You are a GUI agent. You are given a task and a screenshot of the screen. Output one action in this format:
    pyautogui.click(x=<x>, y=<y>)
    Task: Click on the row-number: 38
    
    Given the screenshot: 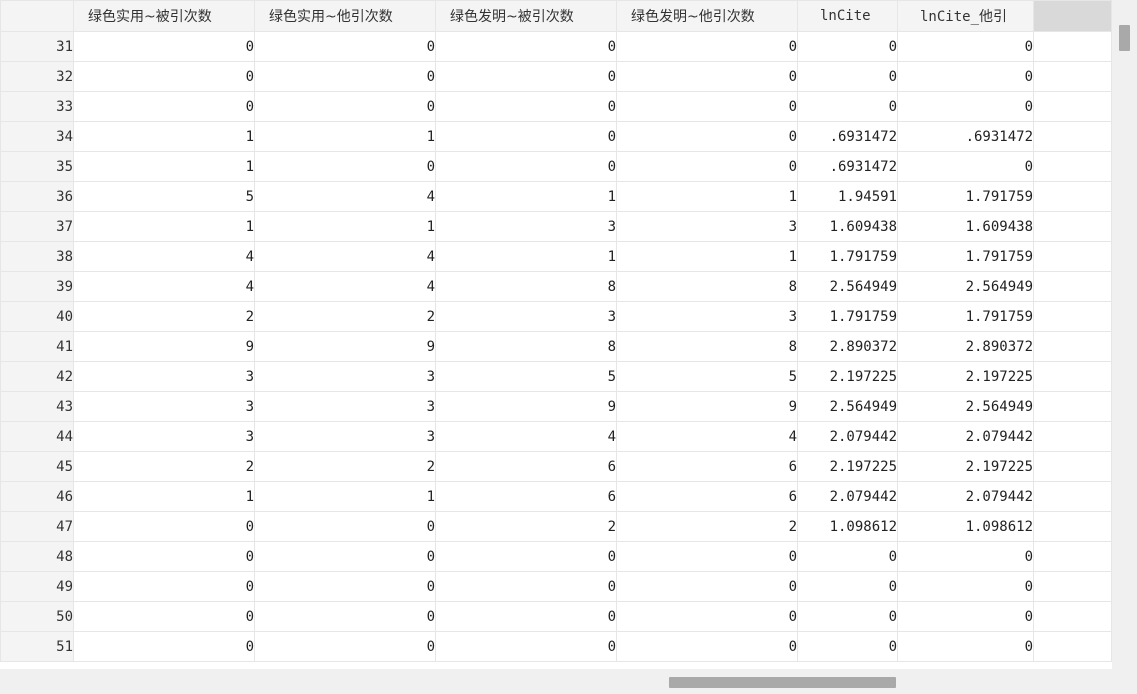 What is the action you would take?
    pyautogui.click(x=37, y=256)
    